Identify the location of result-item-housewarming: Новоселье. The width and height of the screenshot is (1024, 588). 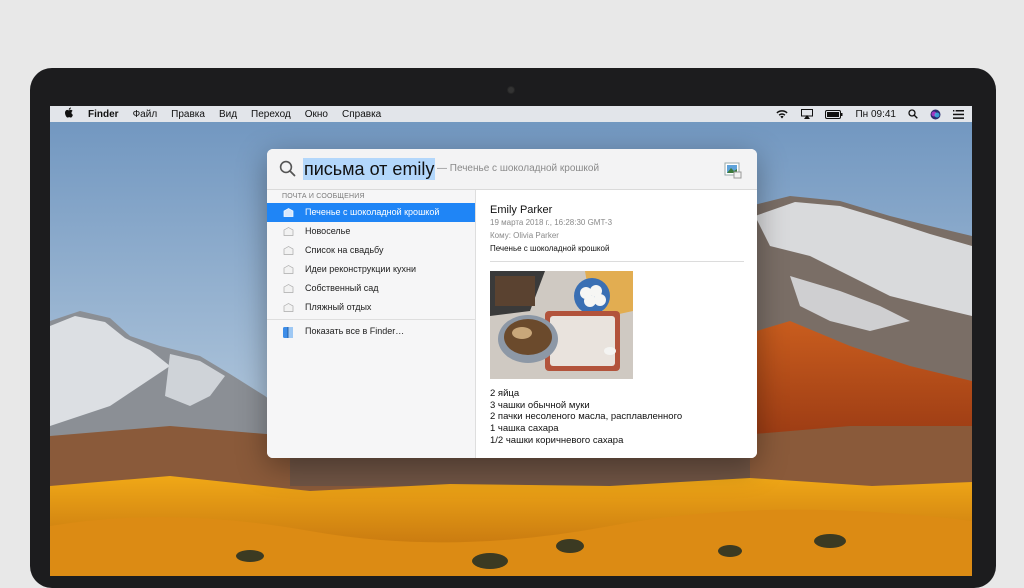
(371, 231).